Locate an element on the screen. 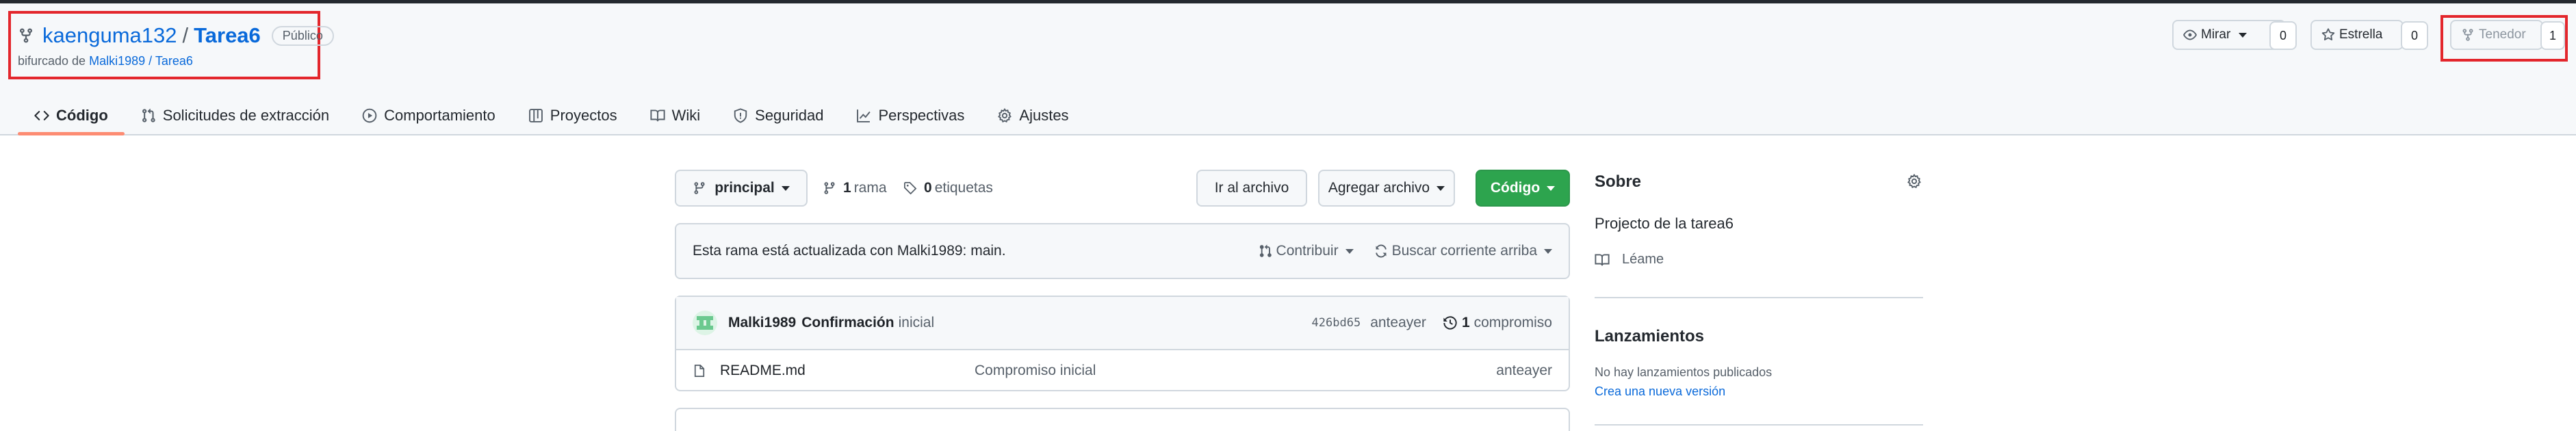  fork-button: Tenedor is located at coordinates (2496, 35).